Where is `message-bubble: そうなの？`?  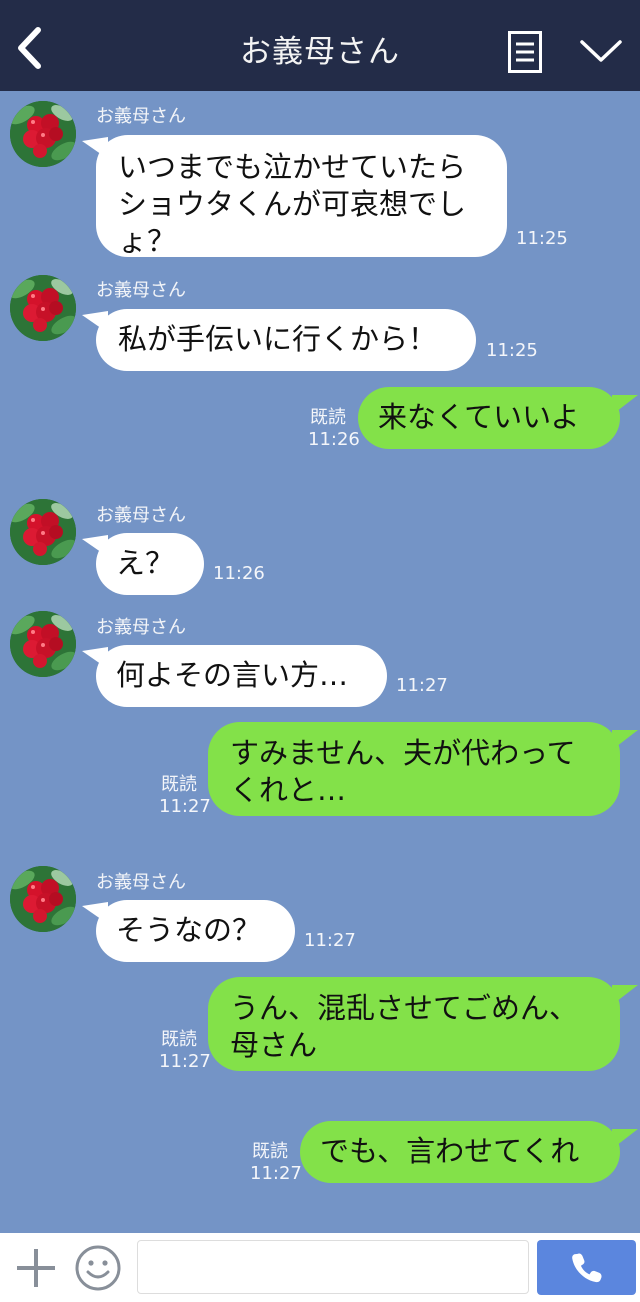 message-bubble: そうなの？ is located at coordinates (195, 931).